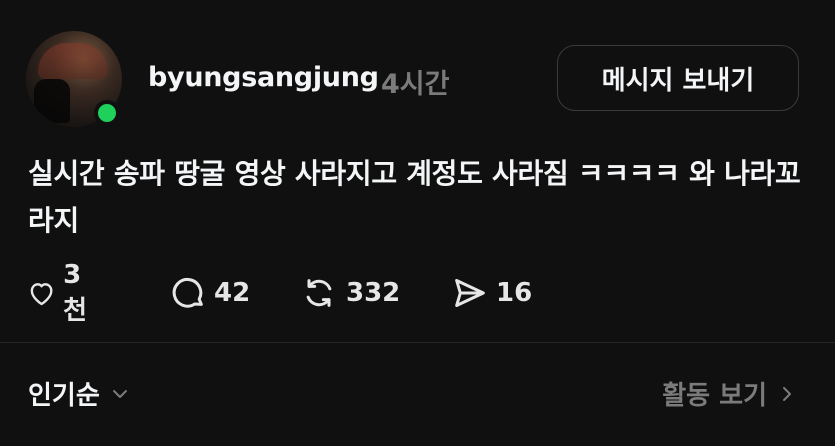  I want to click on send-icon, so click(470, 293).